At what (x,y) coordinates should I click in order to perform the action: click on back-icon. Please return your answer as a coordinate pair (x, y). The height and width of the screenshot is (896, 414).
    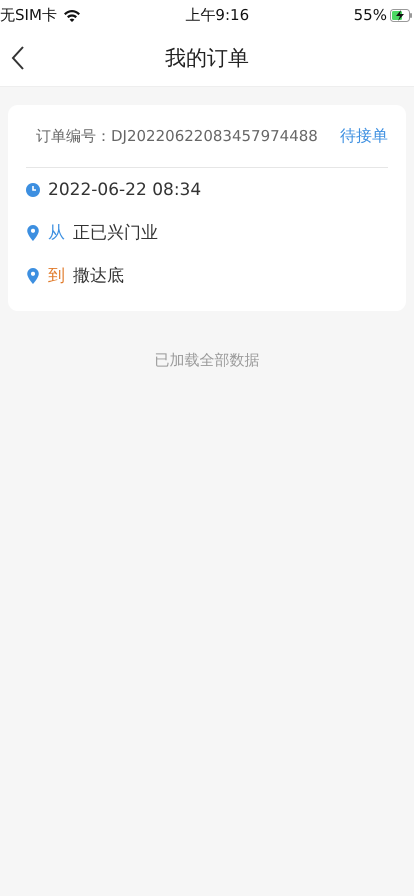
    Looking at the image, I should click on (18, 58).